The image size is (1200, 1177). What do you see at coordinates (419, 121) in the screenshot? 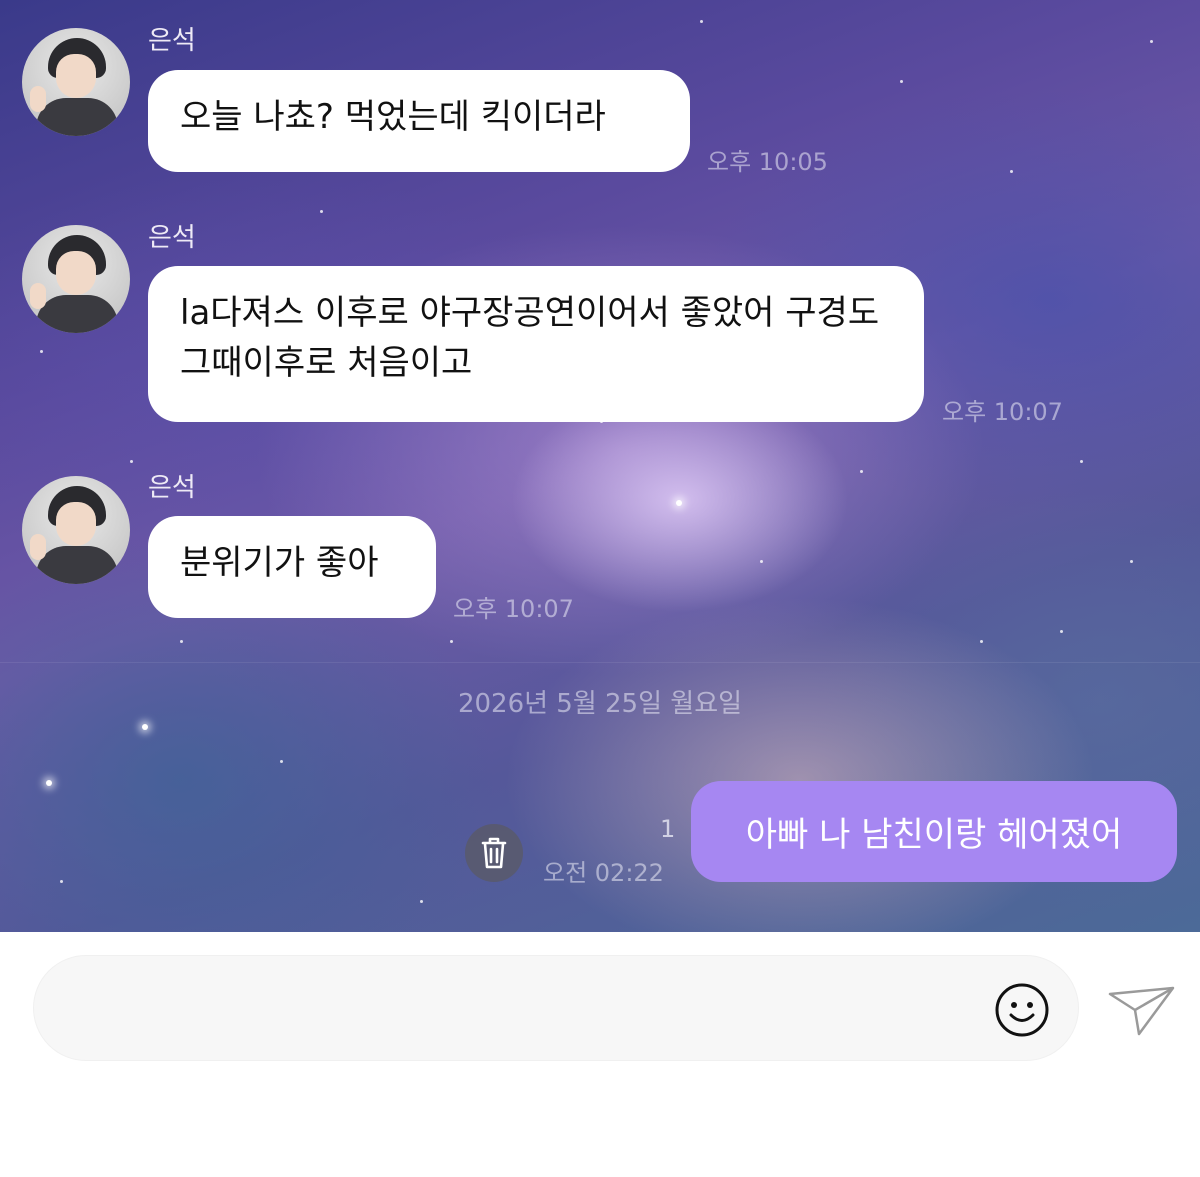
I see `message-bubble: 오늘 나쵸? 먹었는데 킥이더라` at bounding box center [419, 121].